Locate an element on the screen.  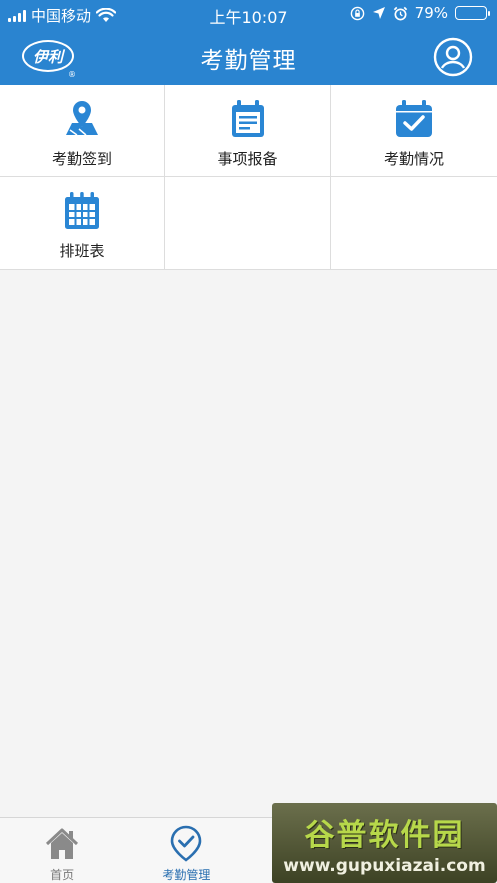
map-pin-icon is located at coordinates (82, 118).